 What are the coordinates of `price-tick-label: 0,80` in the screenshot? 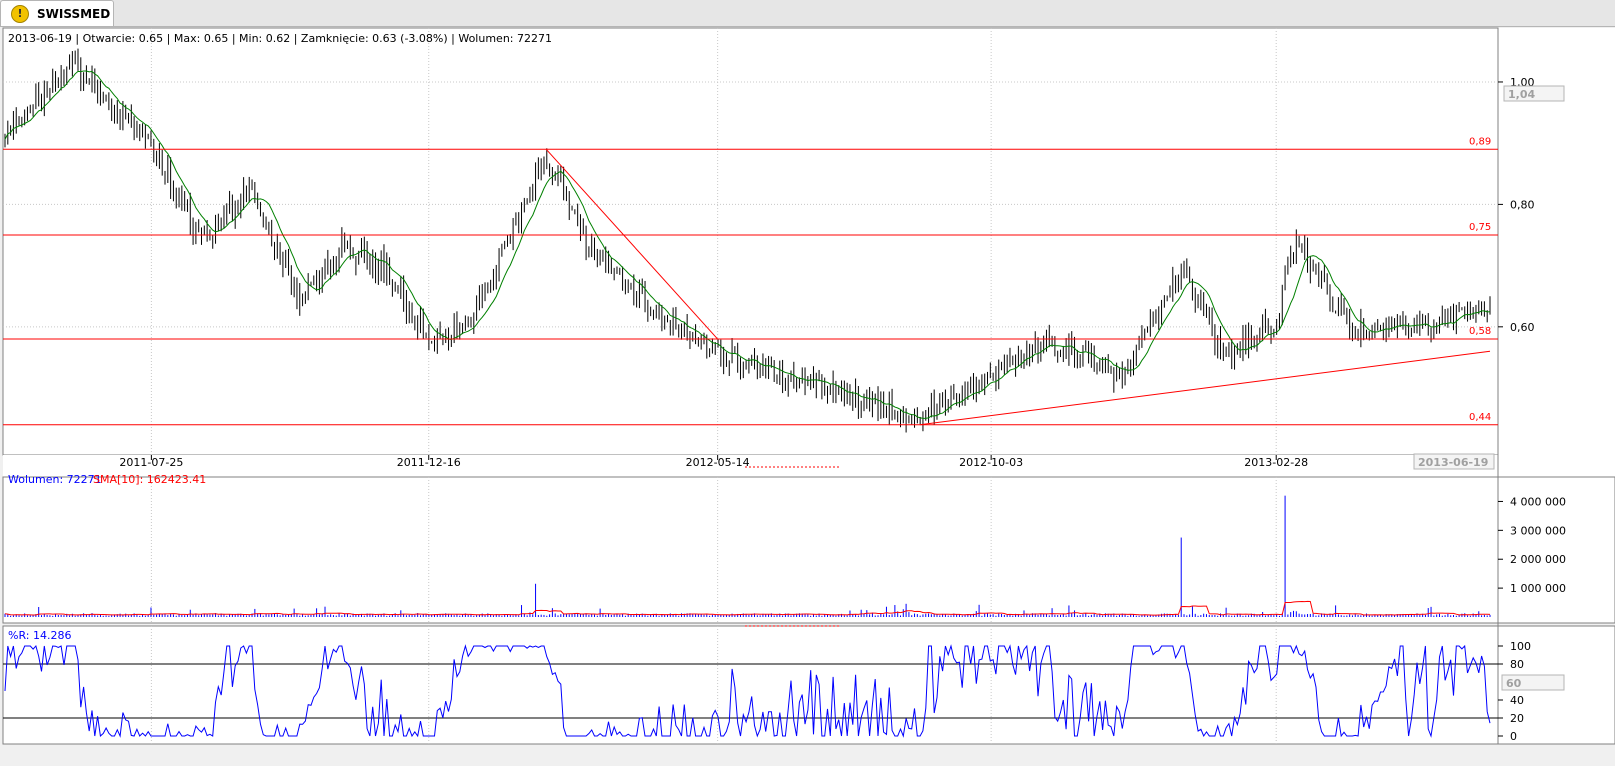 It's located at (1522, 204).